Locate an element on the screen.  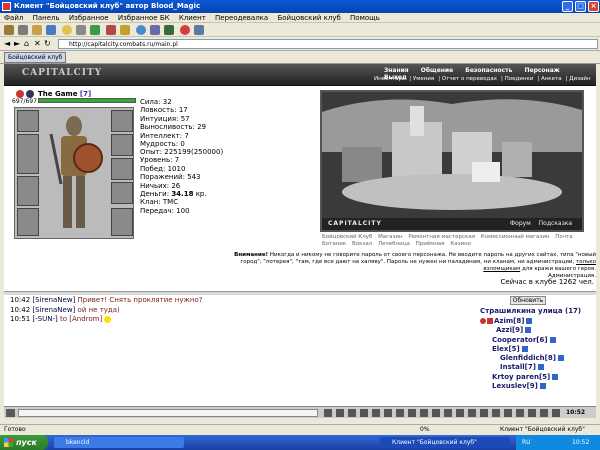
user-nick: Glenfiddich[8] is located at coordinates (528, 358).